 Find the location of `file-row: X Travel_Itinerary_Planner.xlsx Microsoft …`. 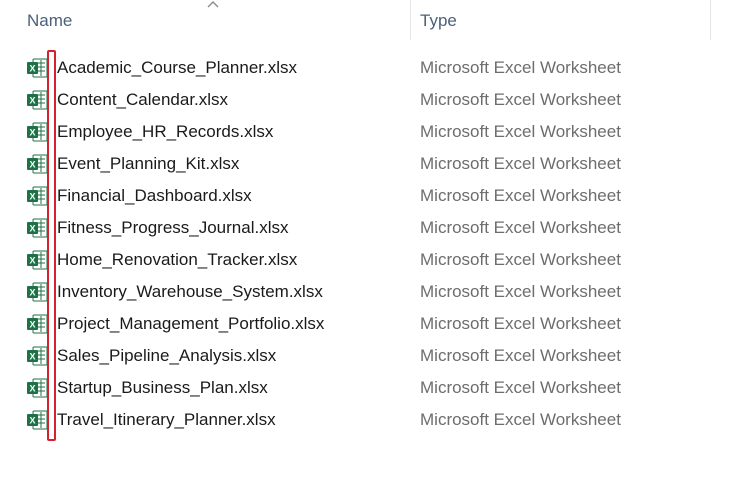

file-row: X Travel_Itinerary_Planner.xlsx Microsoft … is located at coordinates (371, 420).